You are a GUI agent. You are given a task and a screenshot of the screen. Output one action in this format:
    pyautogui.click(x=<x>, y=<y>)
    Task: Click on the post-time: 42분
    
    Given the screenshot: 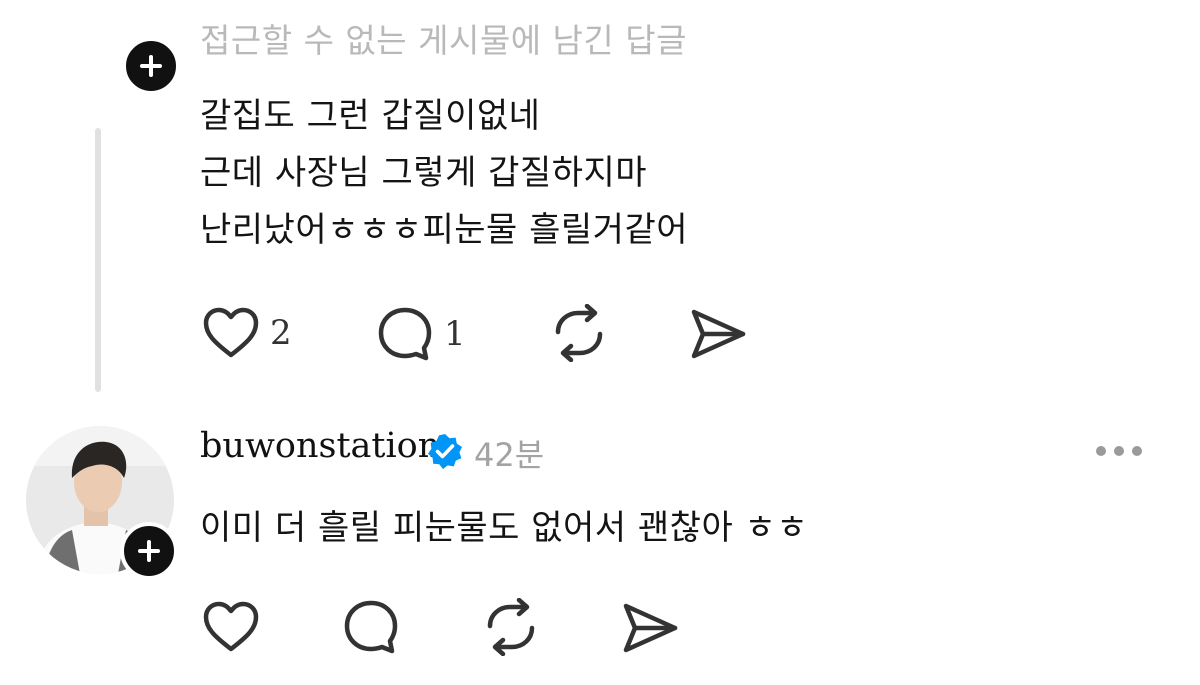 What is the action you would take?
    pyautogui.click(x=509, y=455)
    